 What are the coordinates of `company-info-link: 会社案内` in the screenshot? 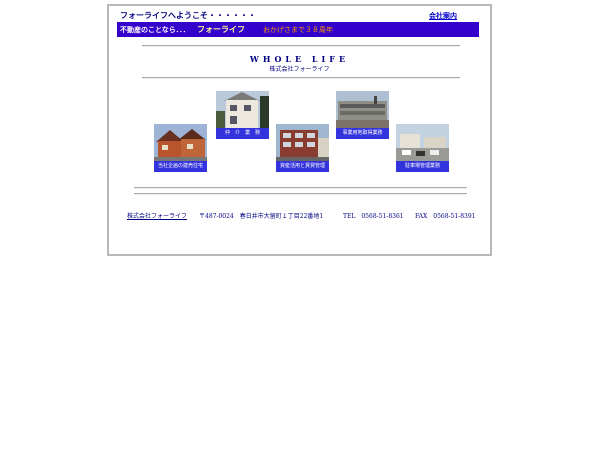 It's located at (443, 16).